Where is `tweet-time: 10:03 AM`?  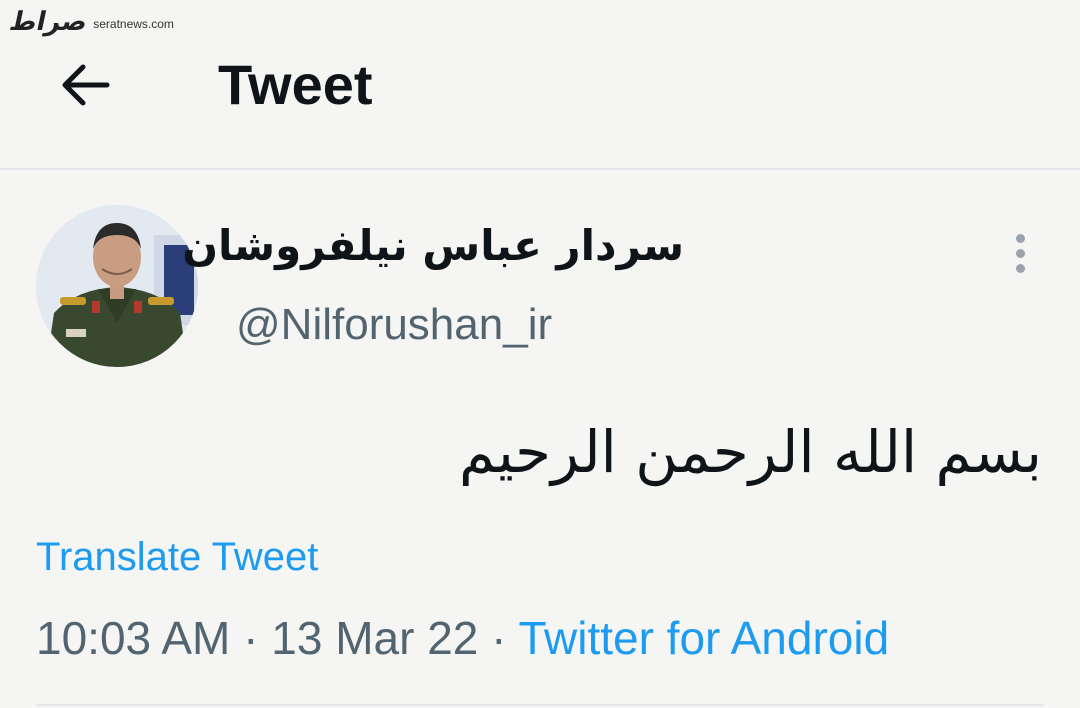 tweet-time: 10:03 AM is located at coordinates (133, 638).